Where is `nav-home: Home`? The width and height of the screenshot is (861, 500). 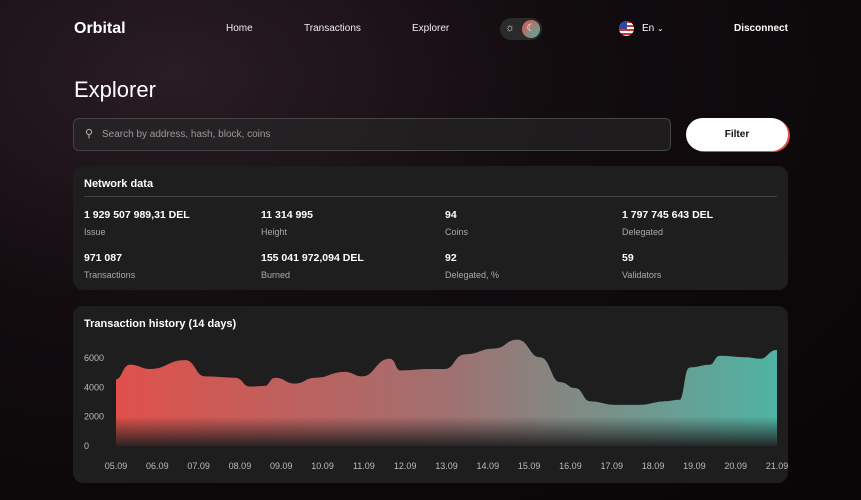 nav-home: Home is located at coordinates (239, 28).